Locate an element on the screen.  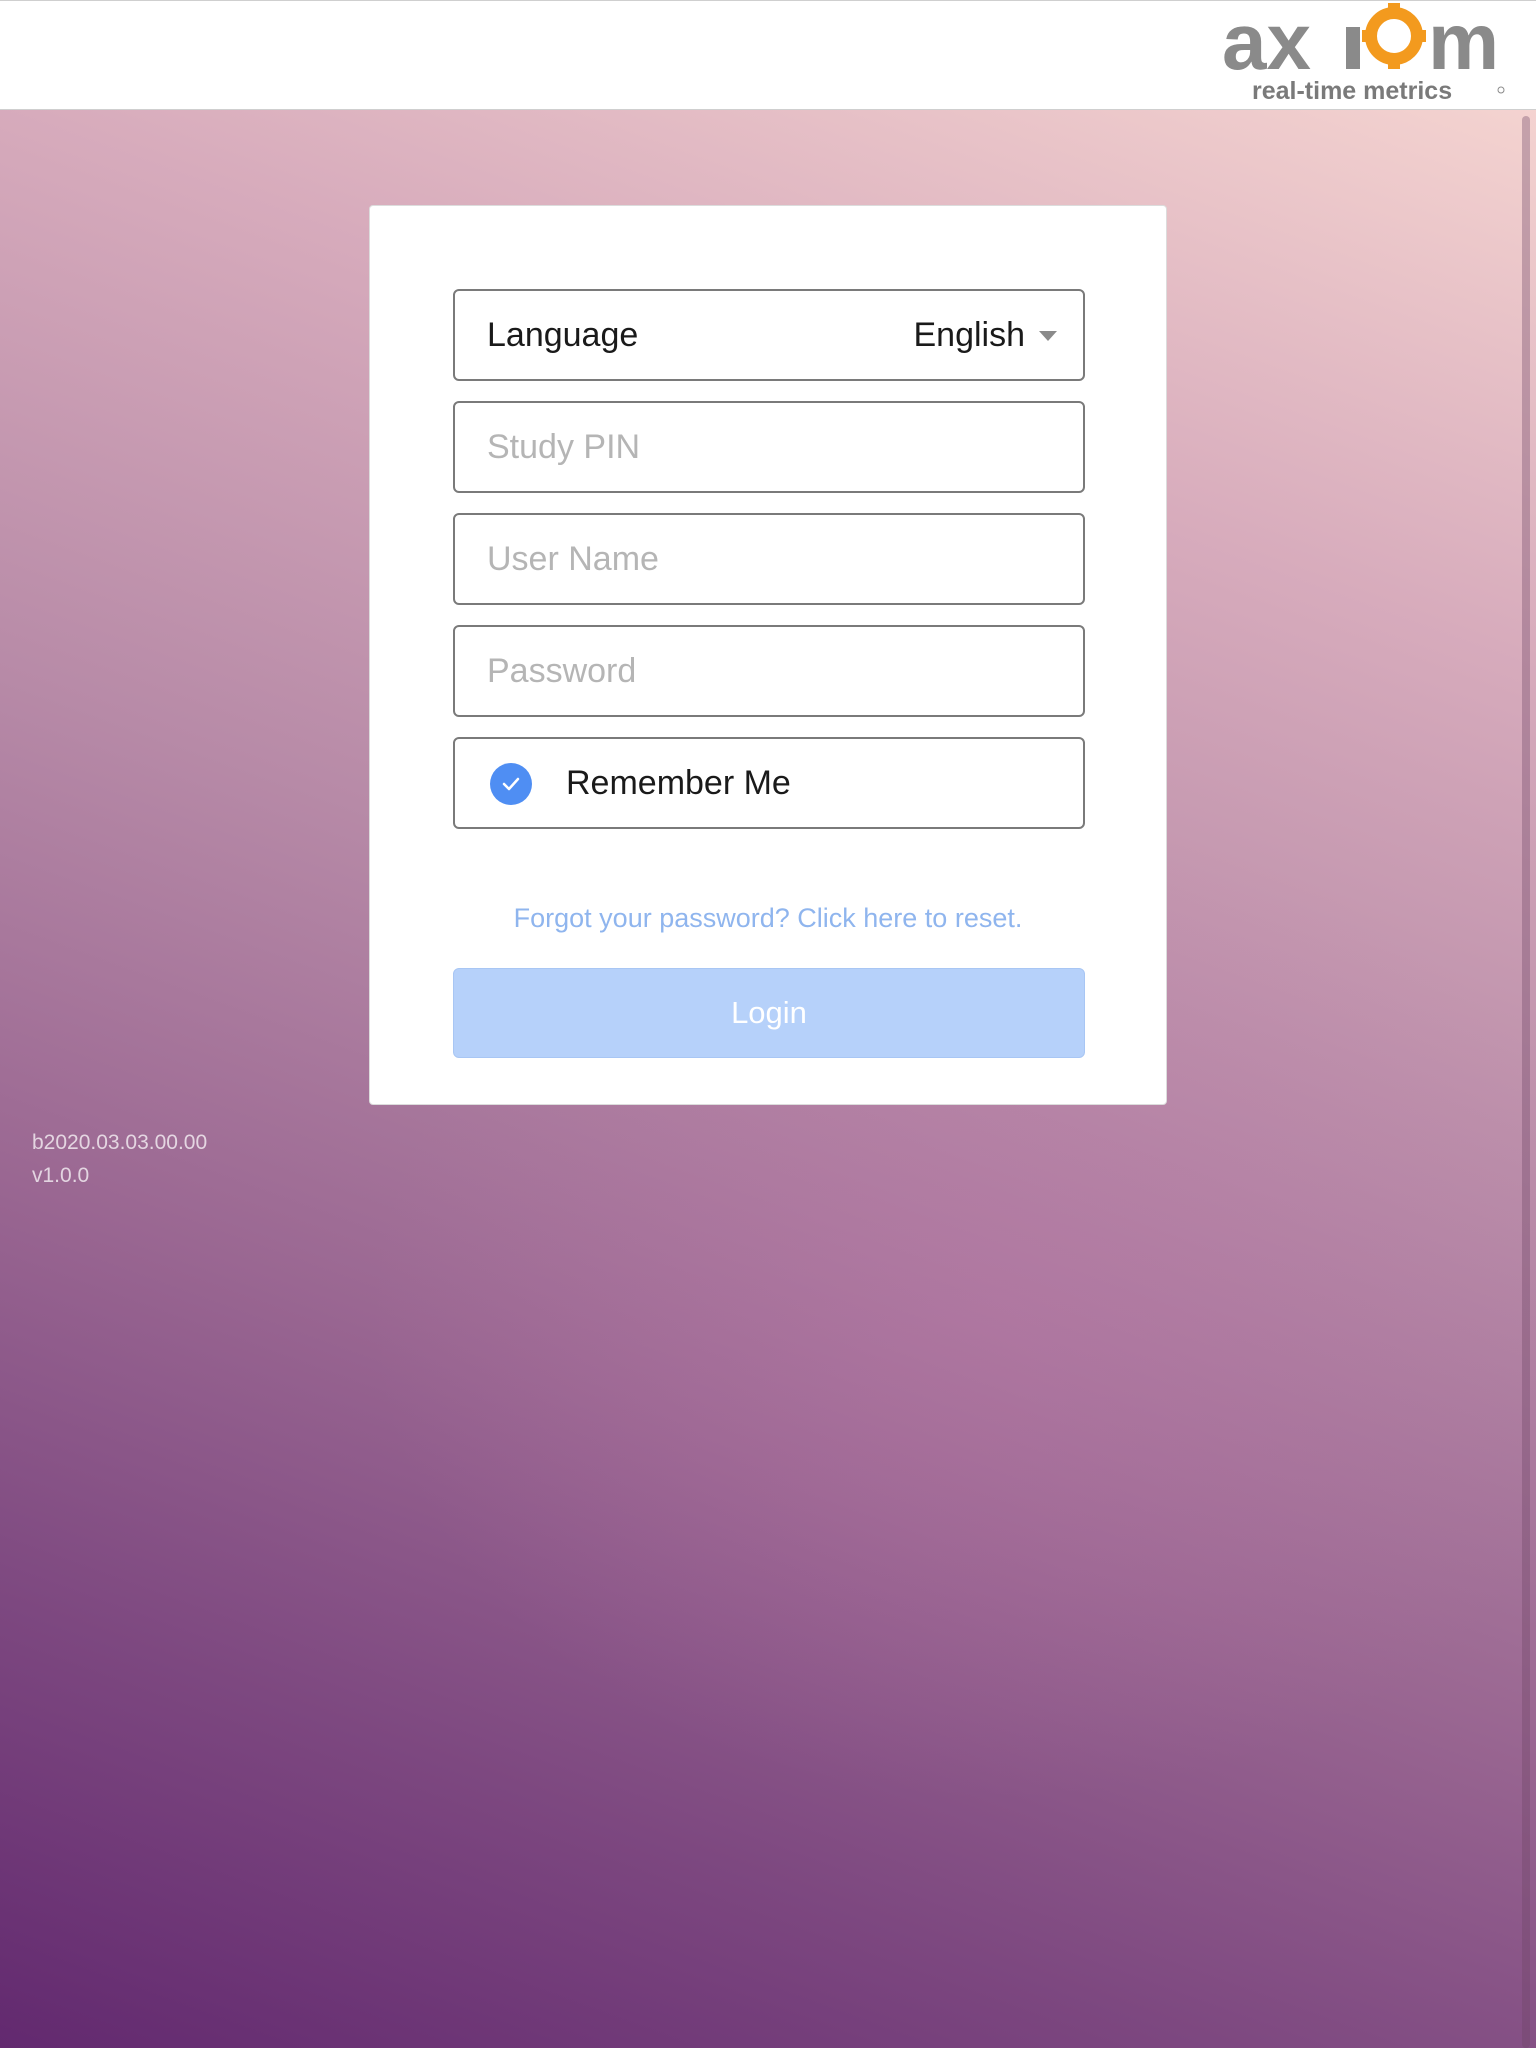
login-button: Login is located at coordinates (769, 1013).